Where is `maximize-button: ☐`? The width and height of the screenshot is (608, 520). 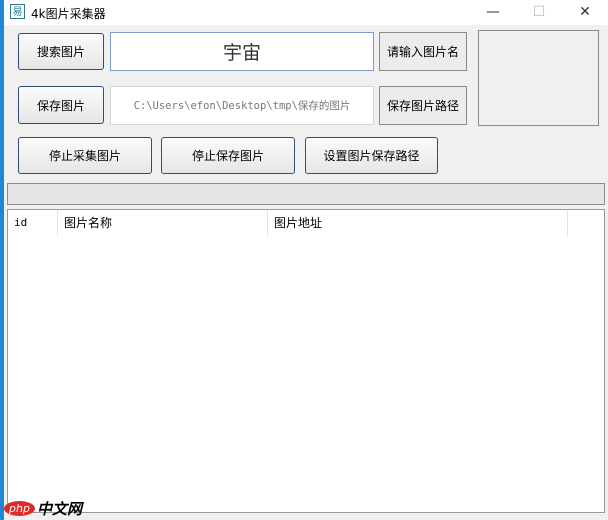
maximize-button: ☐ is located at coordinates (539, 12).